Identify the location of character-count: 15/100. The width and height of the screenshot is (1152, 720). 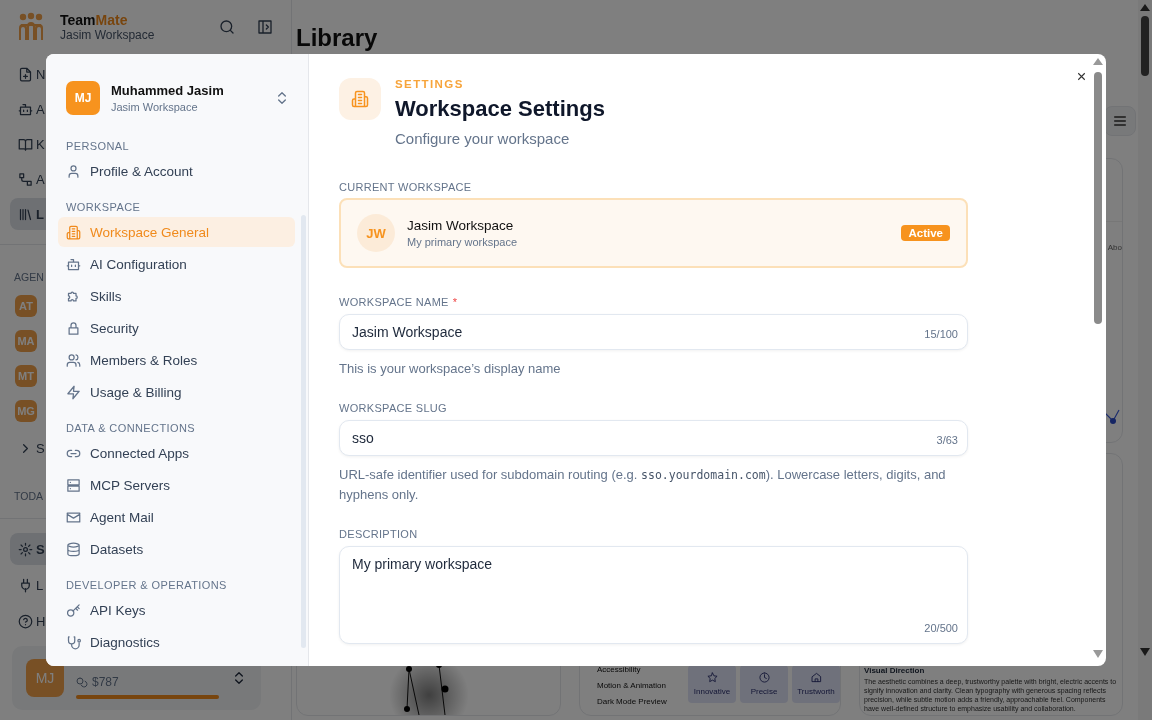
(941, 334).